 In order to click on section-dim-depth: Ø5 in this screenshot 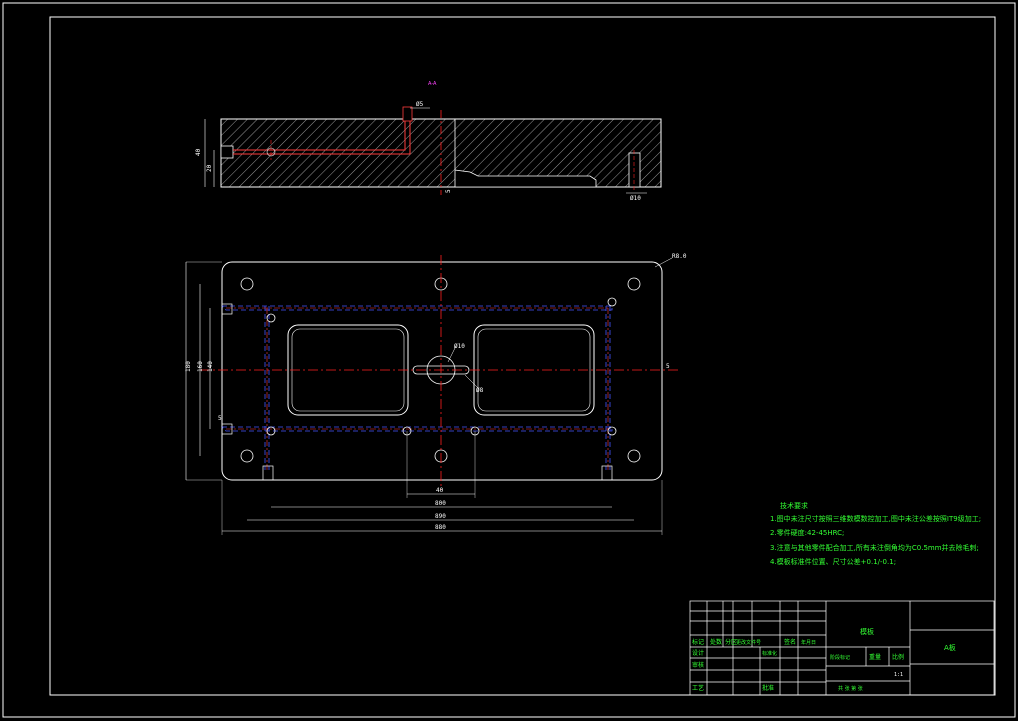, I will do `click(420, 104)`.